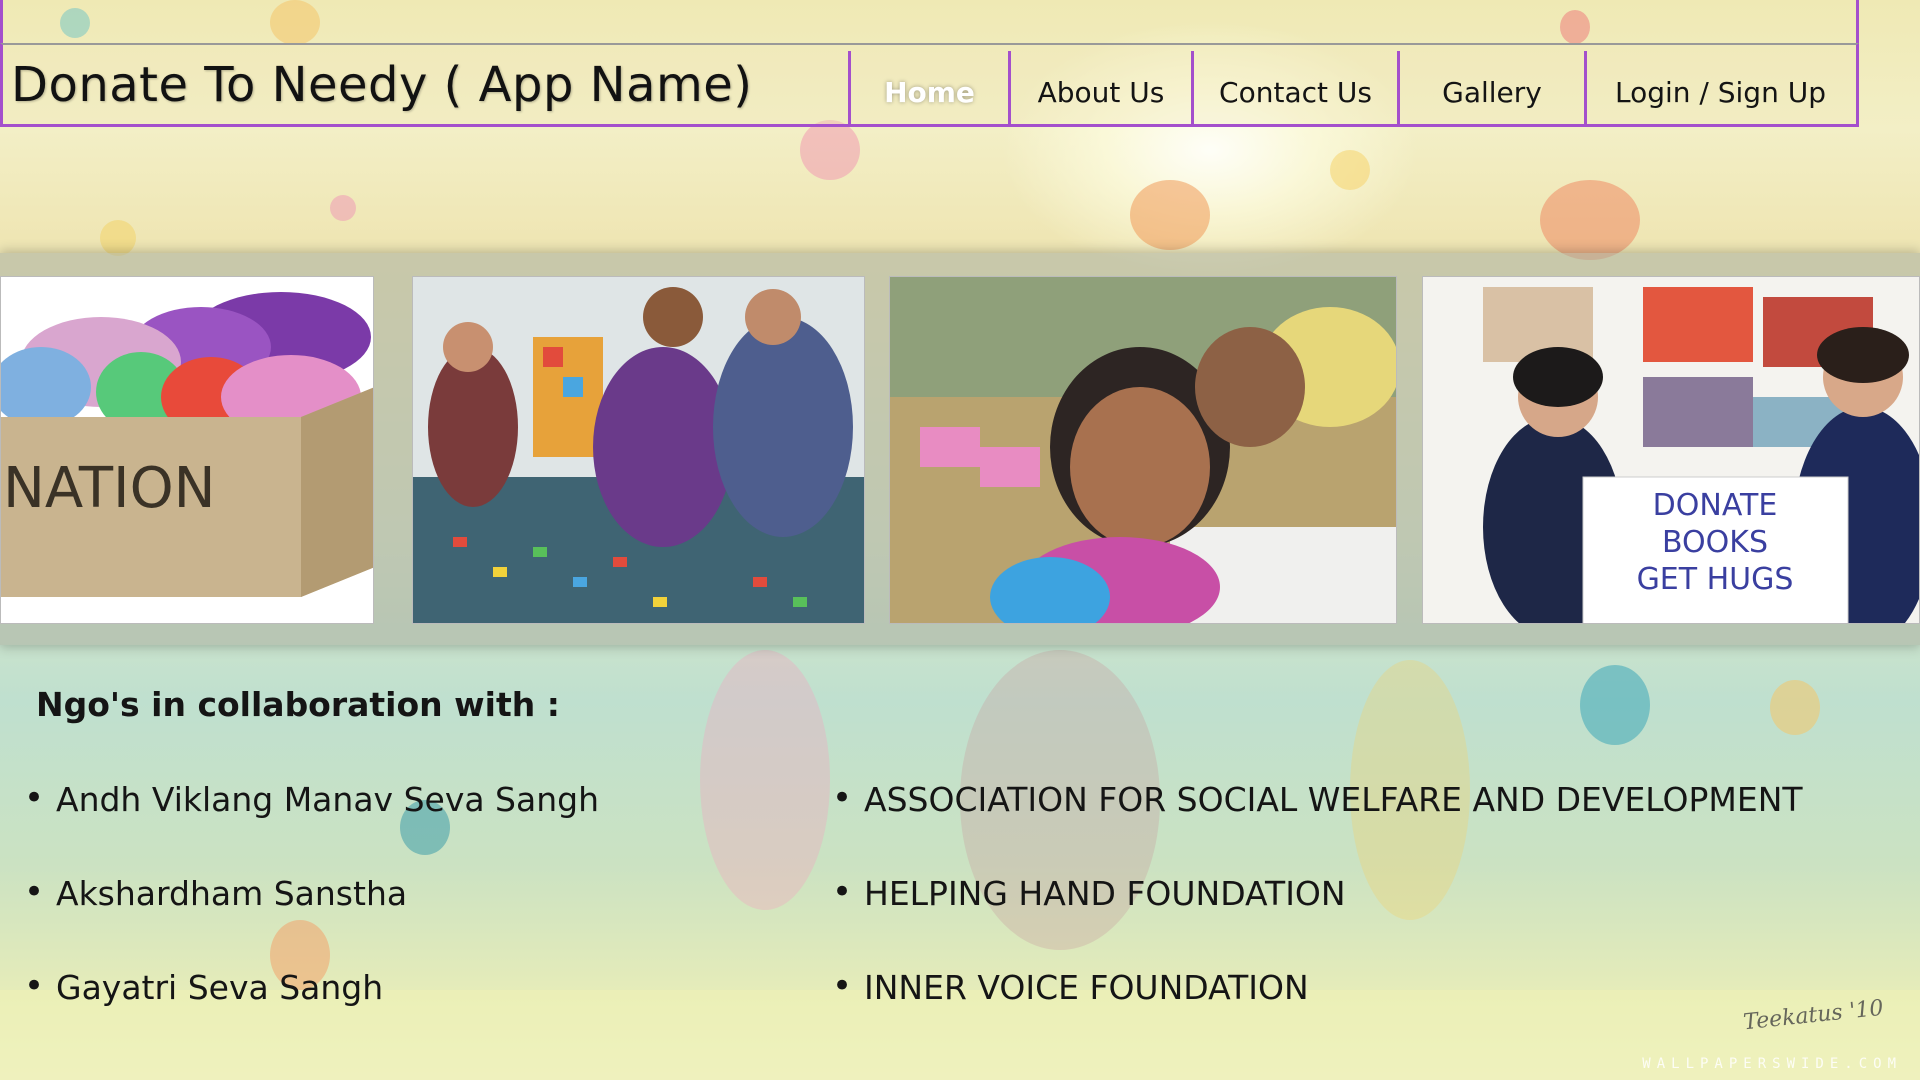 This screenshot has height=1080, width=1920. Describe the element at coordinates (928, 88) in the screenshot. I see `nav-home: Home` at that location.